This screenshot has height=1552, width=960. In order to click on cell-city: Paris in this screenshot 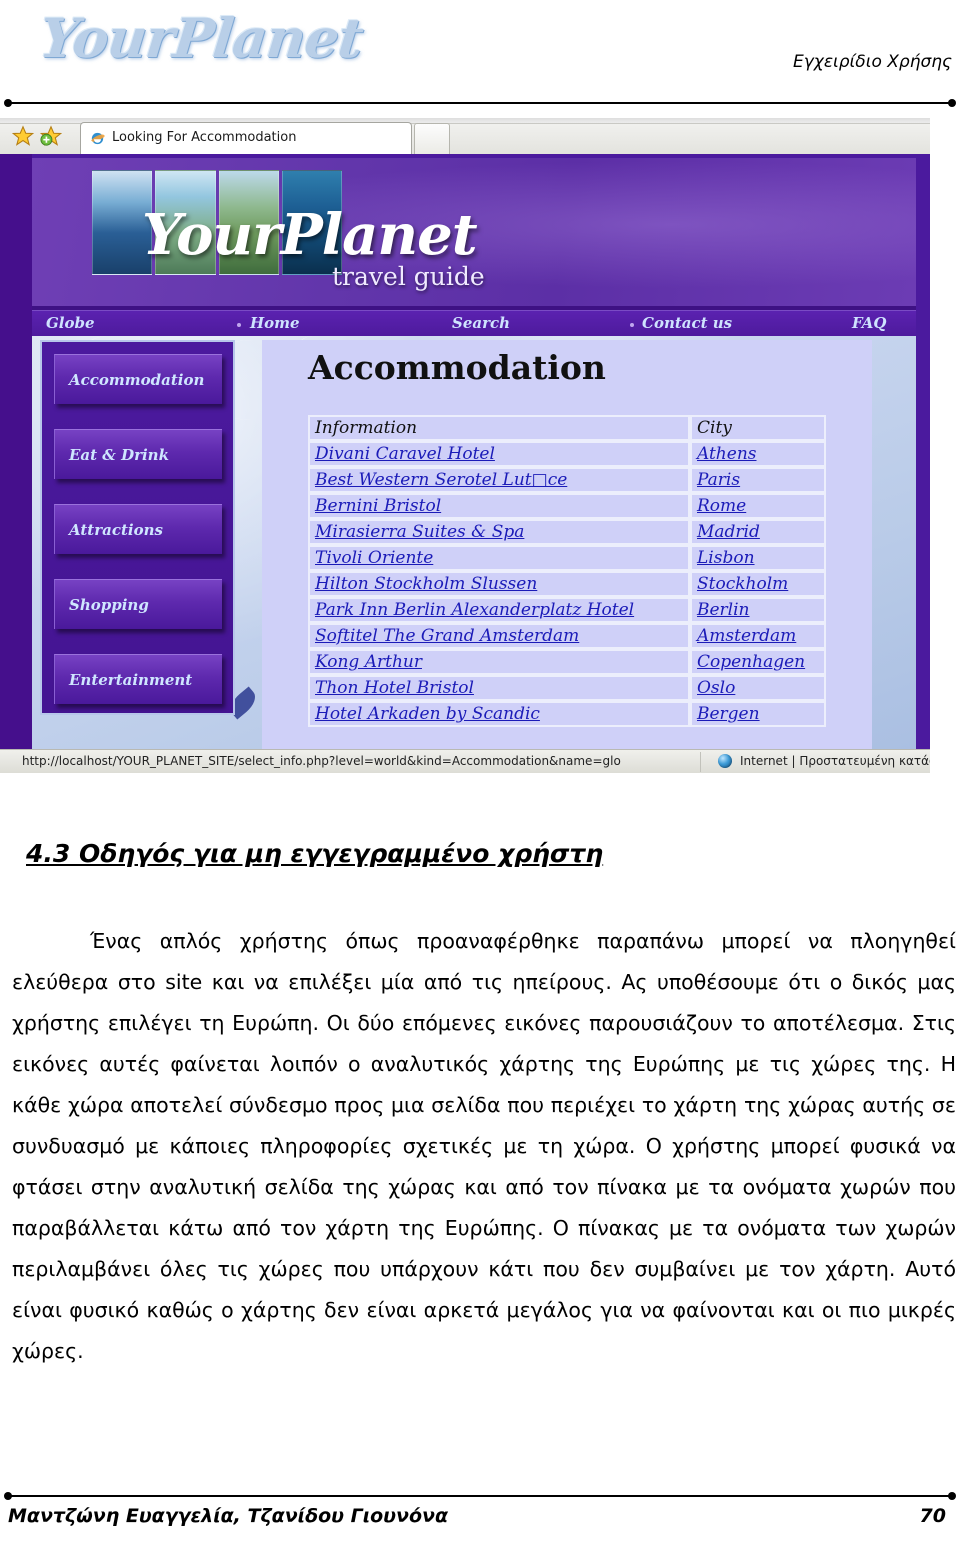, I will do `click(758, 480)`.